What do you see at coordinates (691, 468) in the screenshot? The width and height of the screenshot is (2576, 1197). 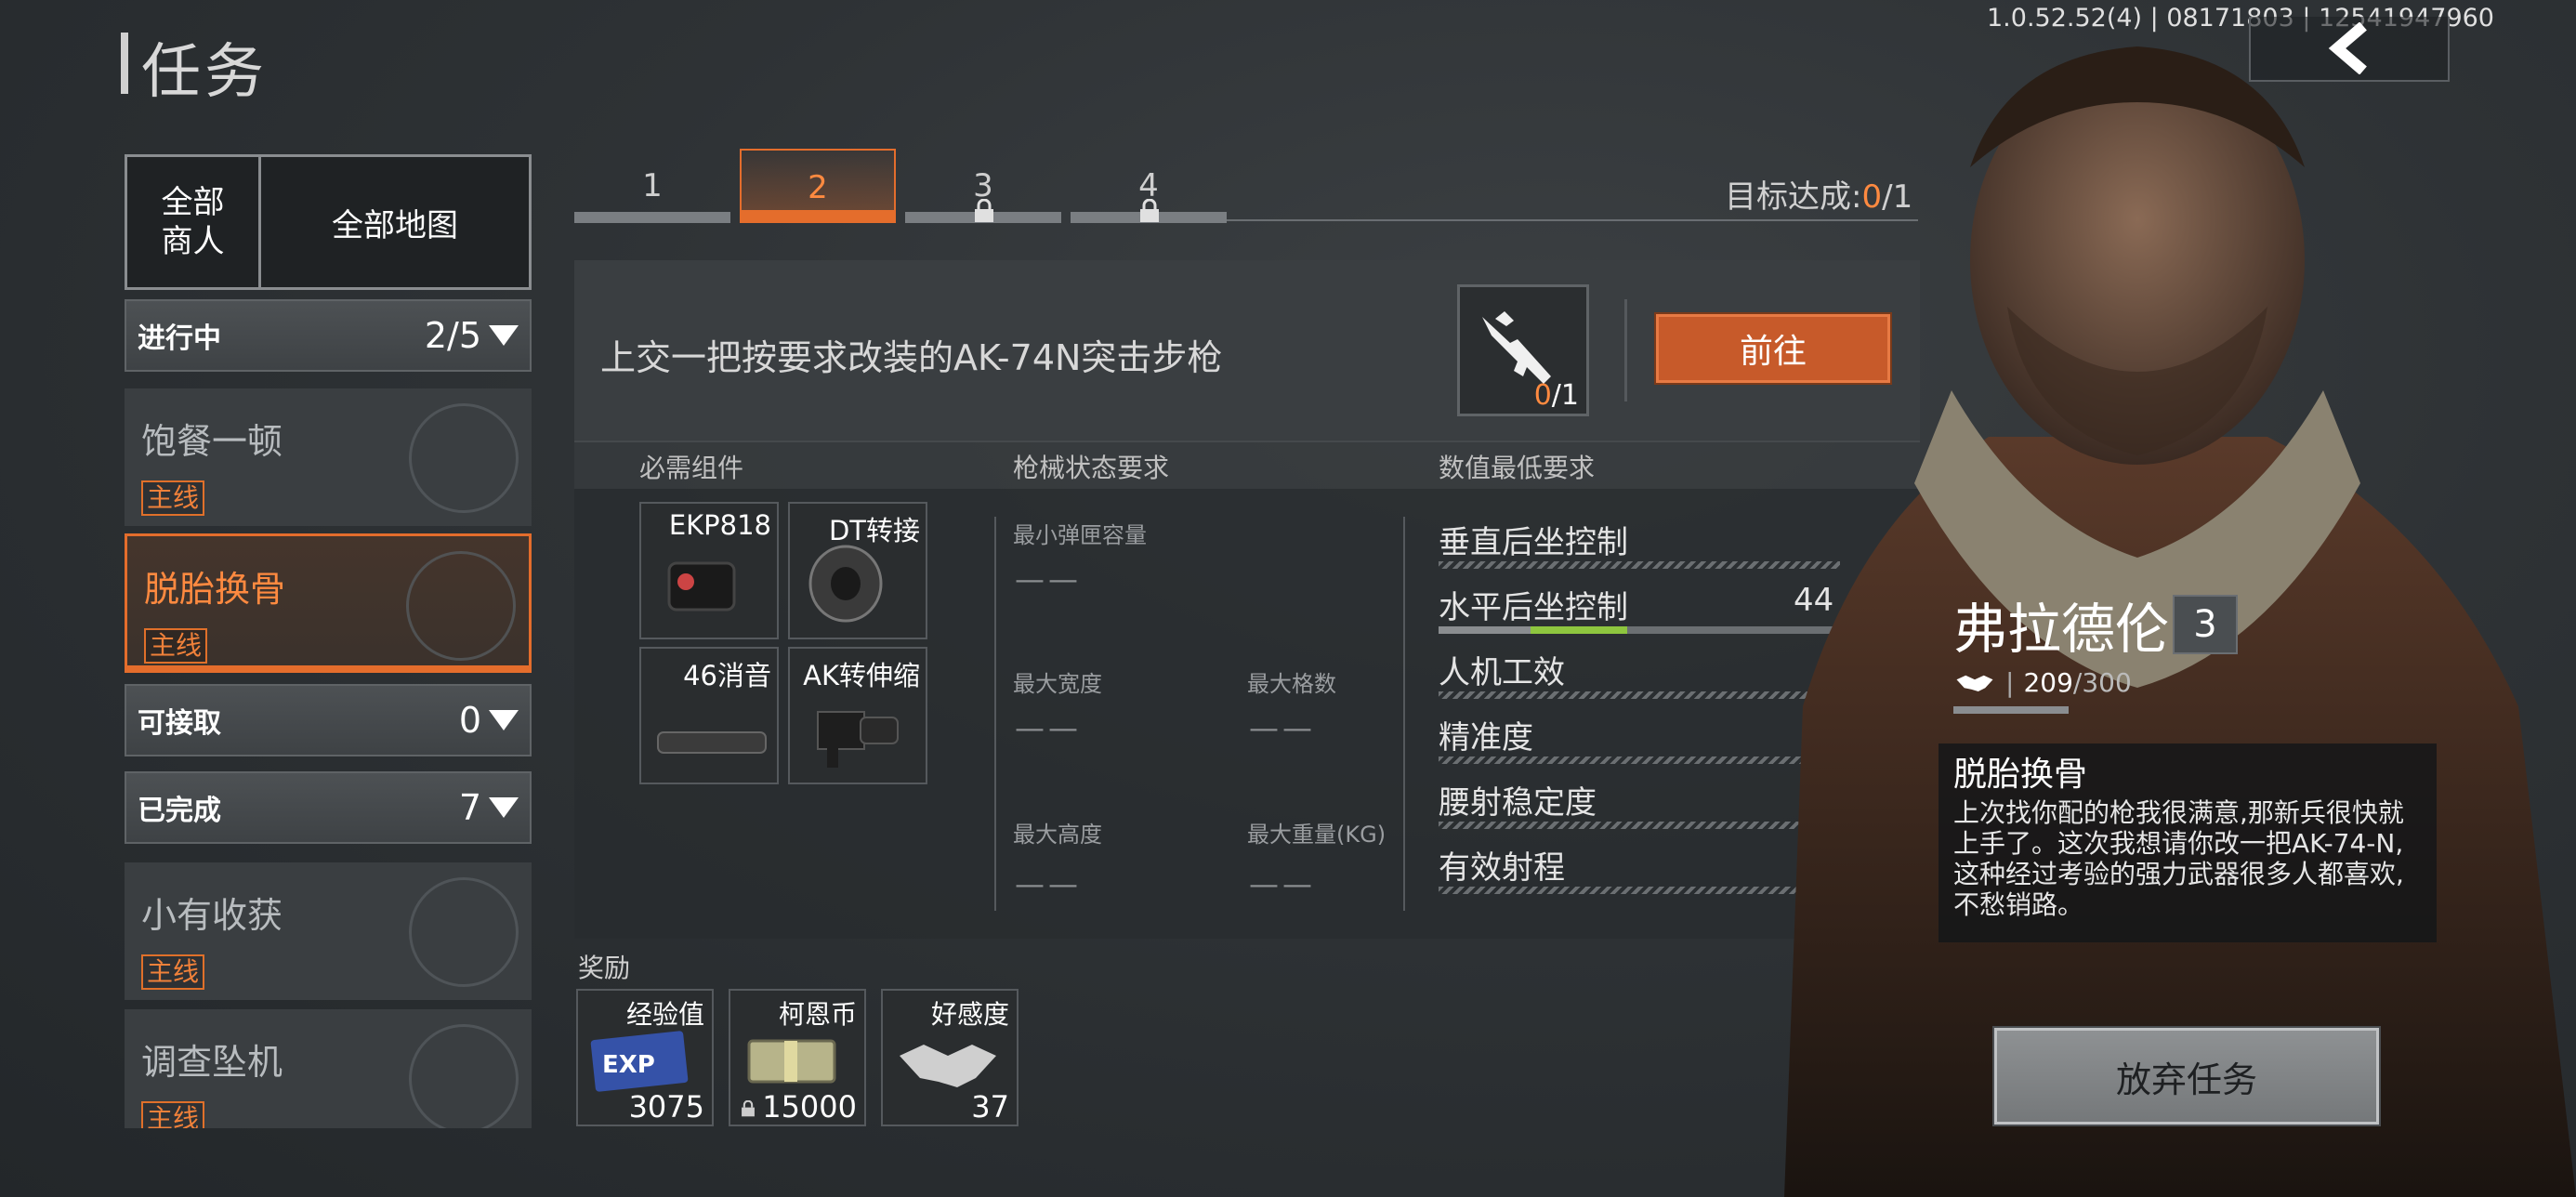 I see `parts-header: 必需组件` at bounding box center [691, 468].